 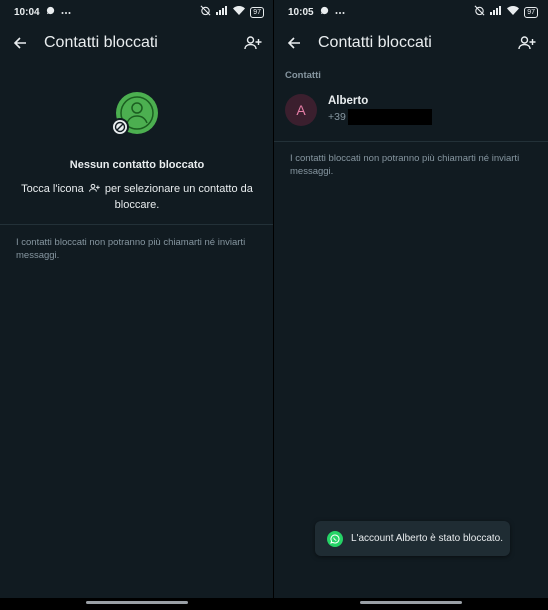 What do you see at coordinates (178, 197) in the screenshot?
I see `empty-state-desc-end: per selezionare un contatto da bloccare.` at bounding box center [178, 197].